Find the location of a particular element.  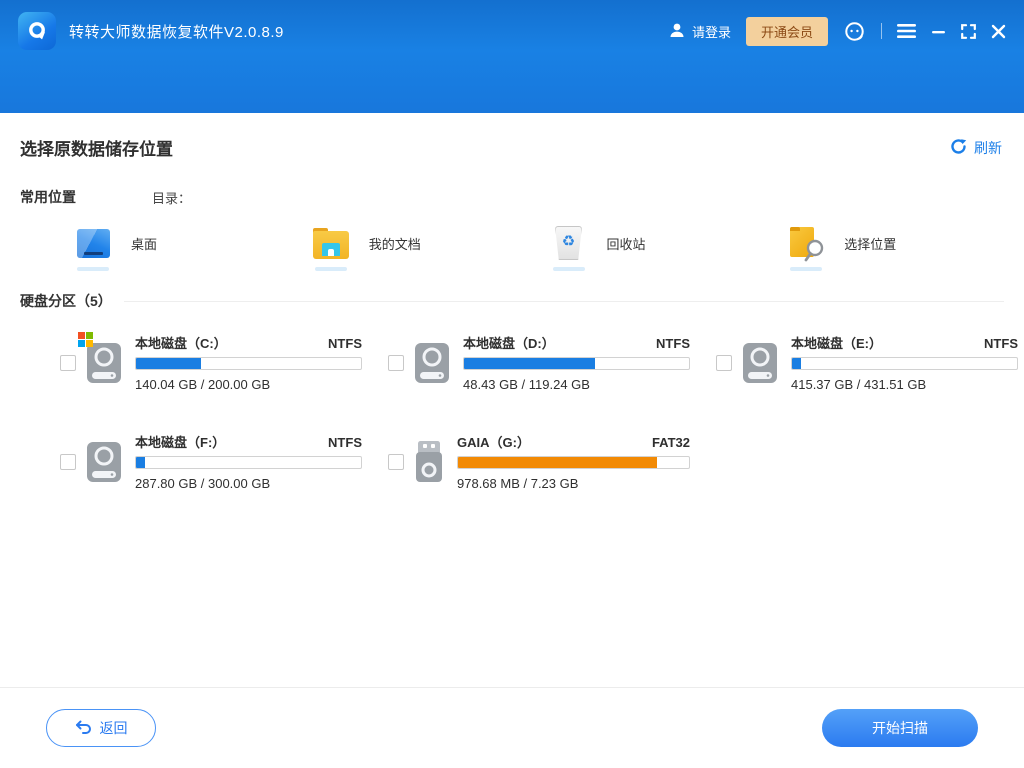

drive-card-c: 本地磁盘（C:） NTFS 140.04 GB / 200.00 GB is located at coordinates (211, 361).